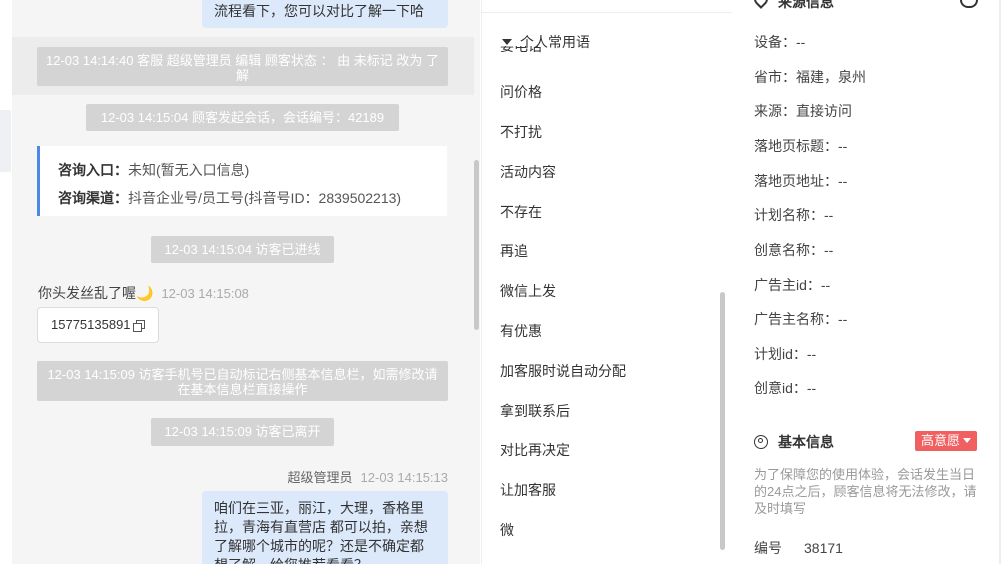  I want to click on id-label: 编号, so click(768, 548).